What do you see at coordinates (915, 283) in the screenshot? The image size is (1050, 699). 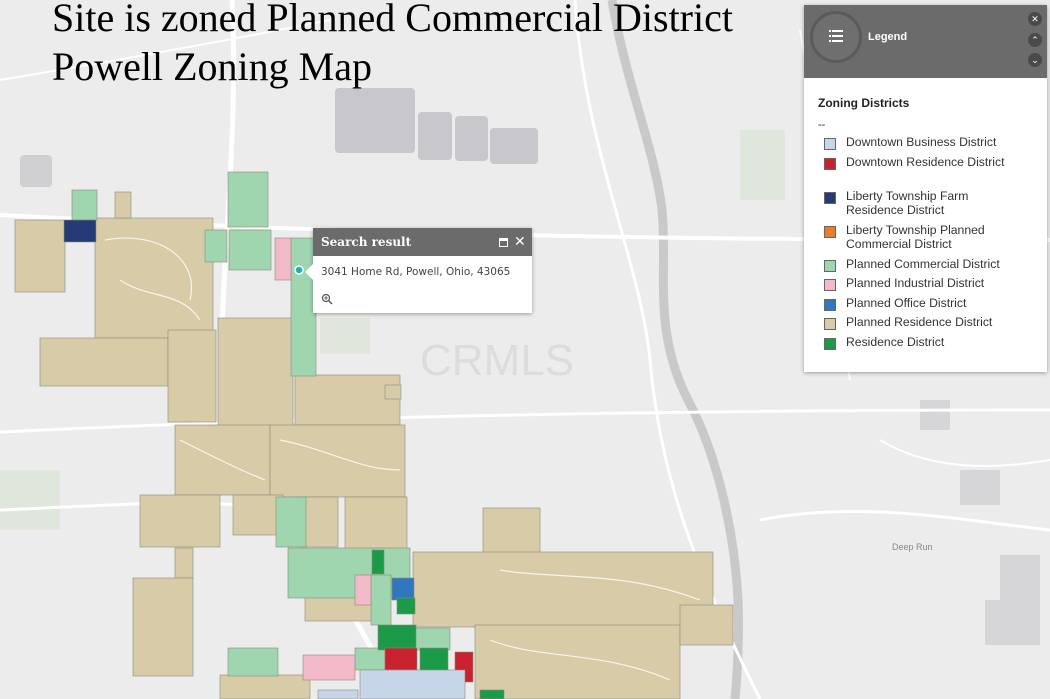 I see `legend-label: Planned Industrial District` at bounding box center [915, 283].